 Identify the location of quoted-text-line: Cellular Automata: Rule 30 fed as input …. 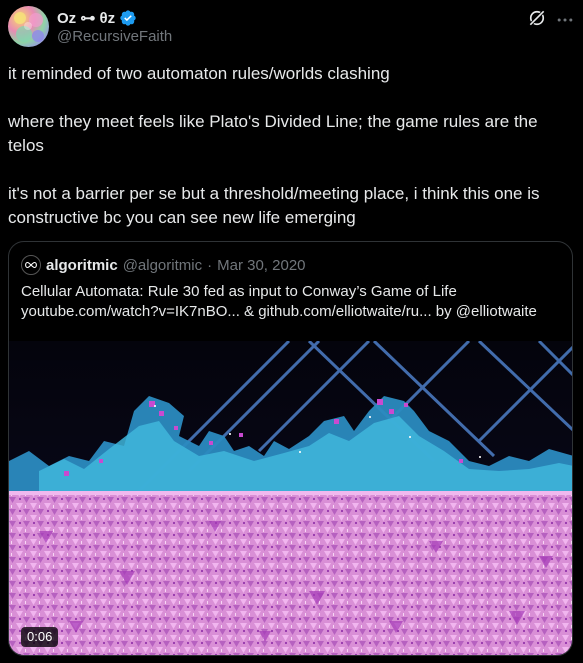
(239, 291).